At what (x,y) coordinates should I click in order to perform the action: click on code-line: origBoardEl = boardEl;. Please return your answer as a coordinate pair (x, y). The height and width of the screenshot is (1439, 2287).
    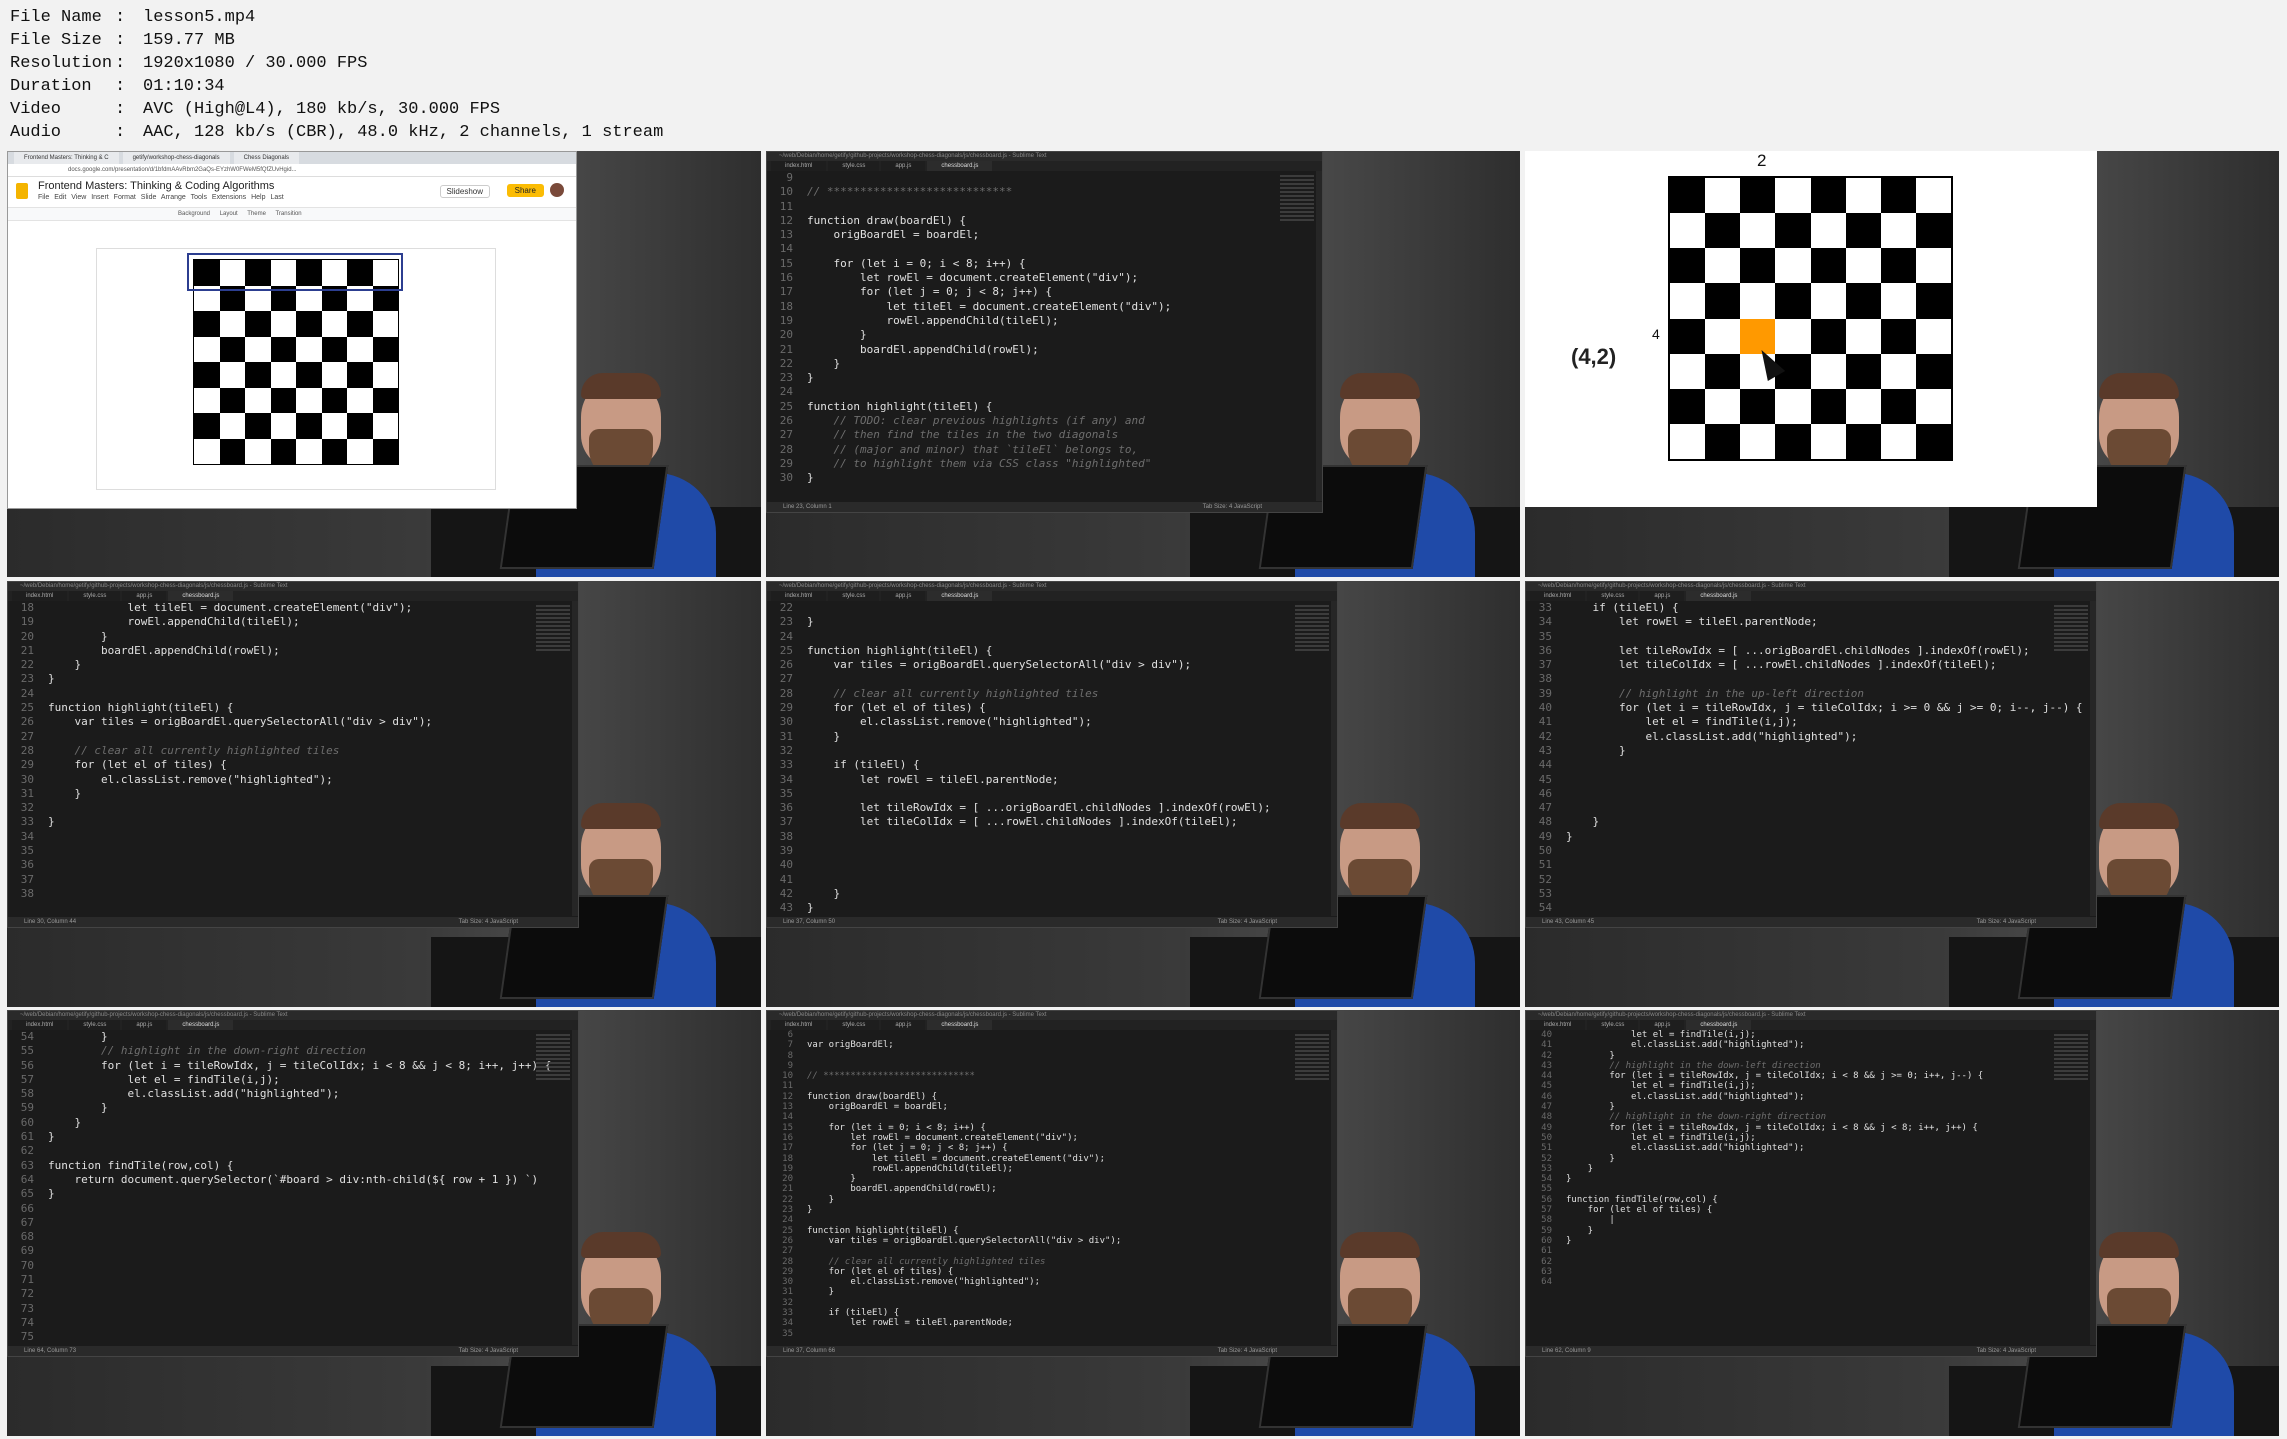
    Looking at the image, I should click on (1072, 1107).